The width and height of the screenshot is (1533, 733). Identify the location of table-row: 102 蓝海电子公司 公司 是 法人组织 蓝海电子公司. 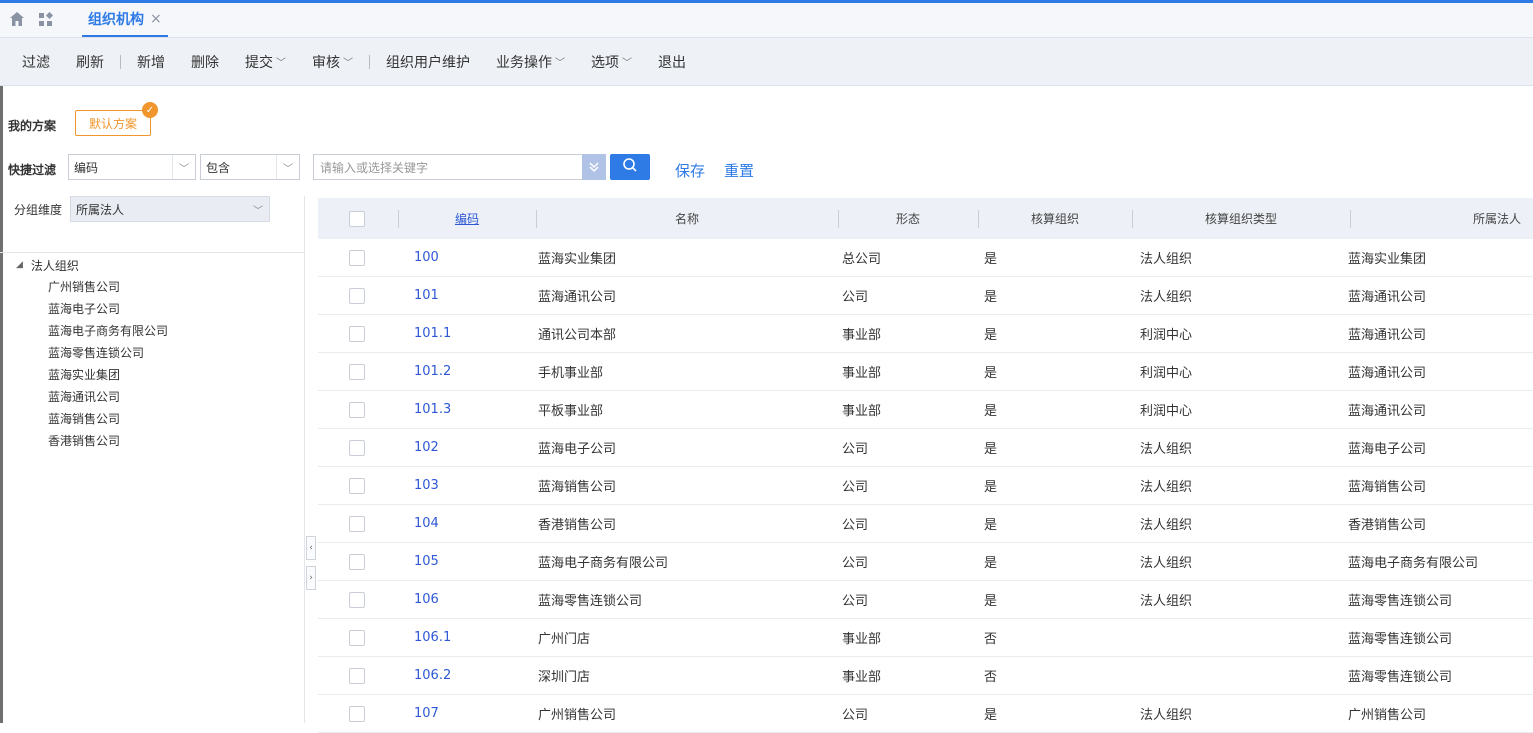
(925, 448).